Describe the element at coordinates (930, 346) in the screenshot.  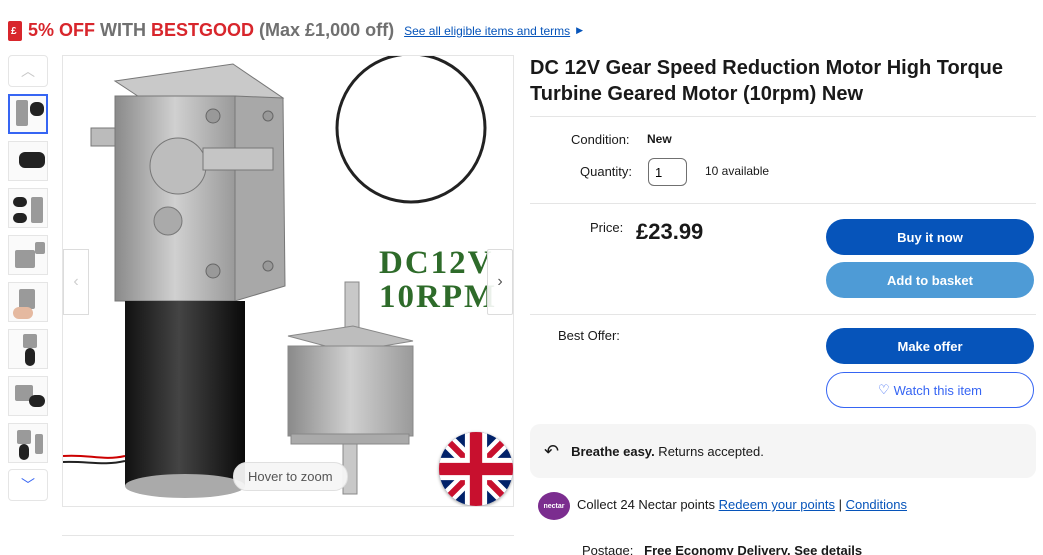
I see `make-offer-button: Make offer` at that location.